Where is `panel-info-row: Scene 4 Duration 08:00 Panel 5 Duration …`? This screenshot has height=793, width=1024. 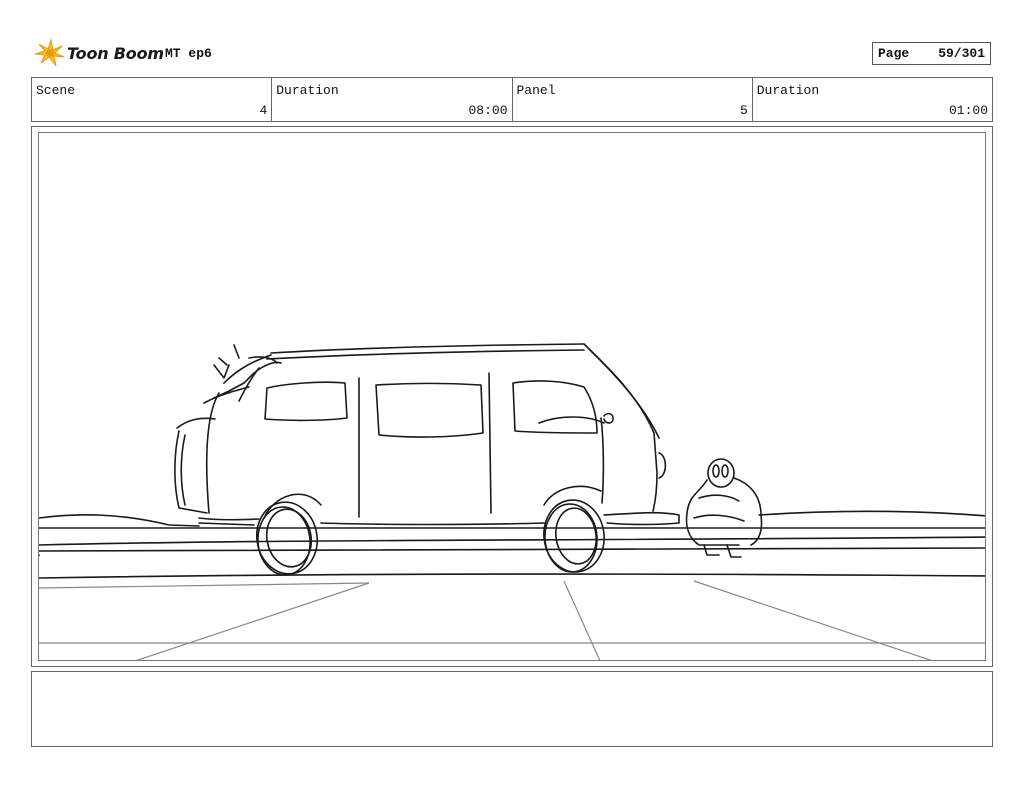 panel-info-row: Scene 4 Duration 08:00 Panel 5 Duration … is located at coordinates (512, 99).